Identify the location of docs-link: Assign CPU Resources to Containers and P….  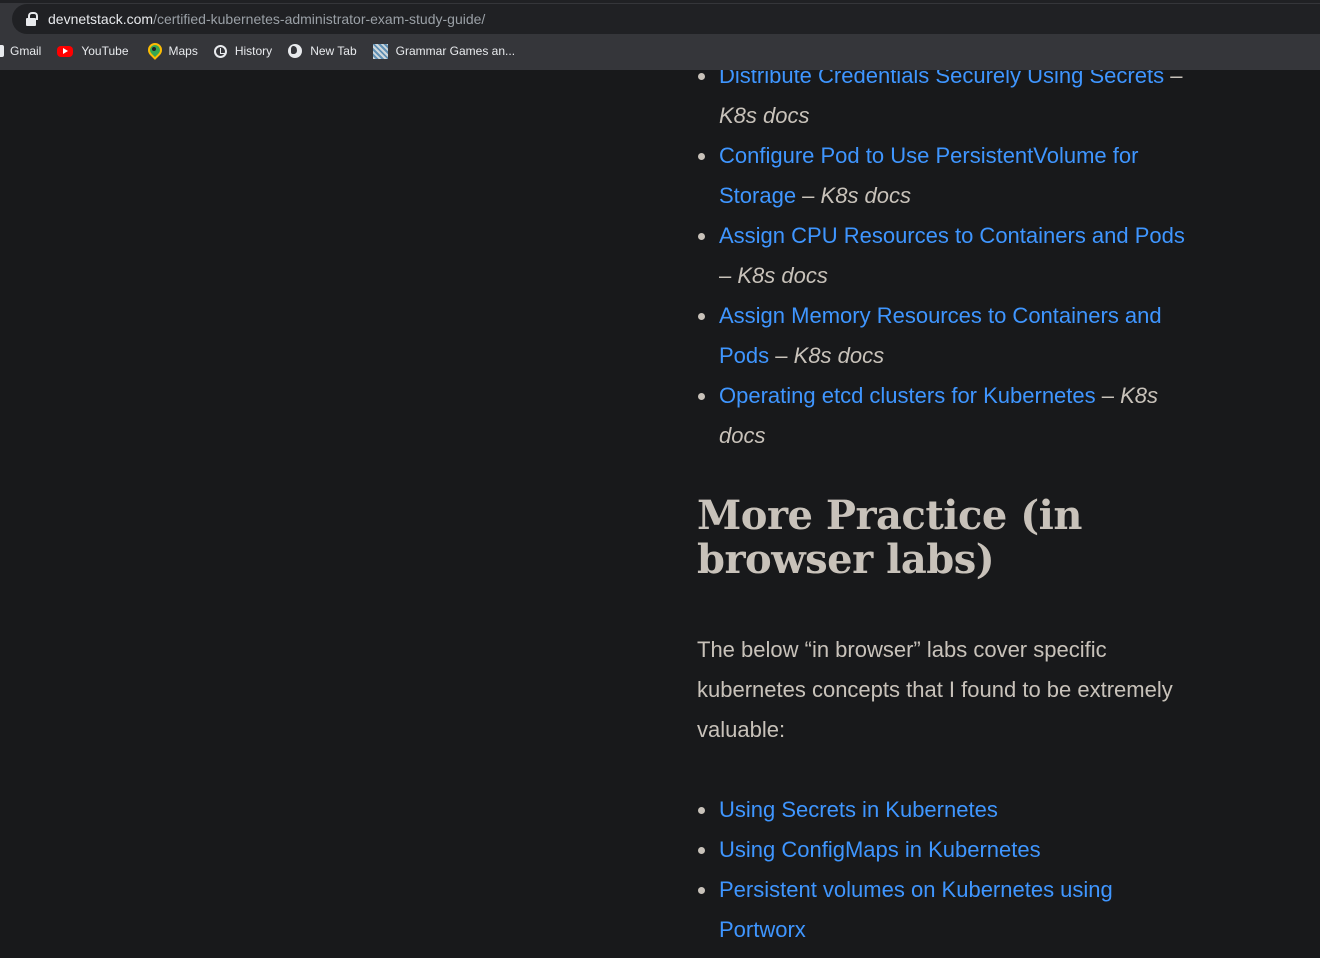
(952, 235).